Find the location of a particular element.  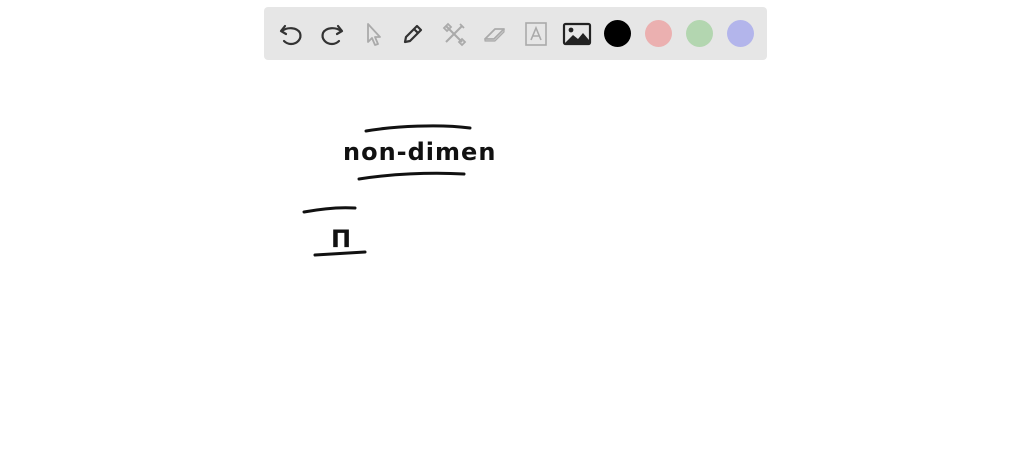

handwriting-symbol-group: Π is located at coordinates (334, 231).